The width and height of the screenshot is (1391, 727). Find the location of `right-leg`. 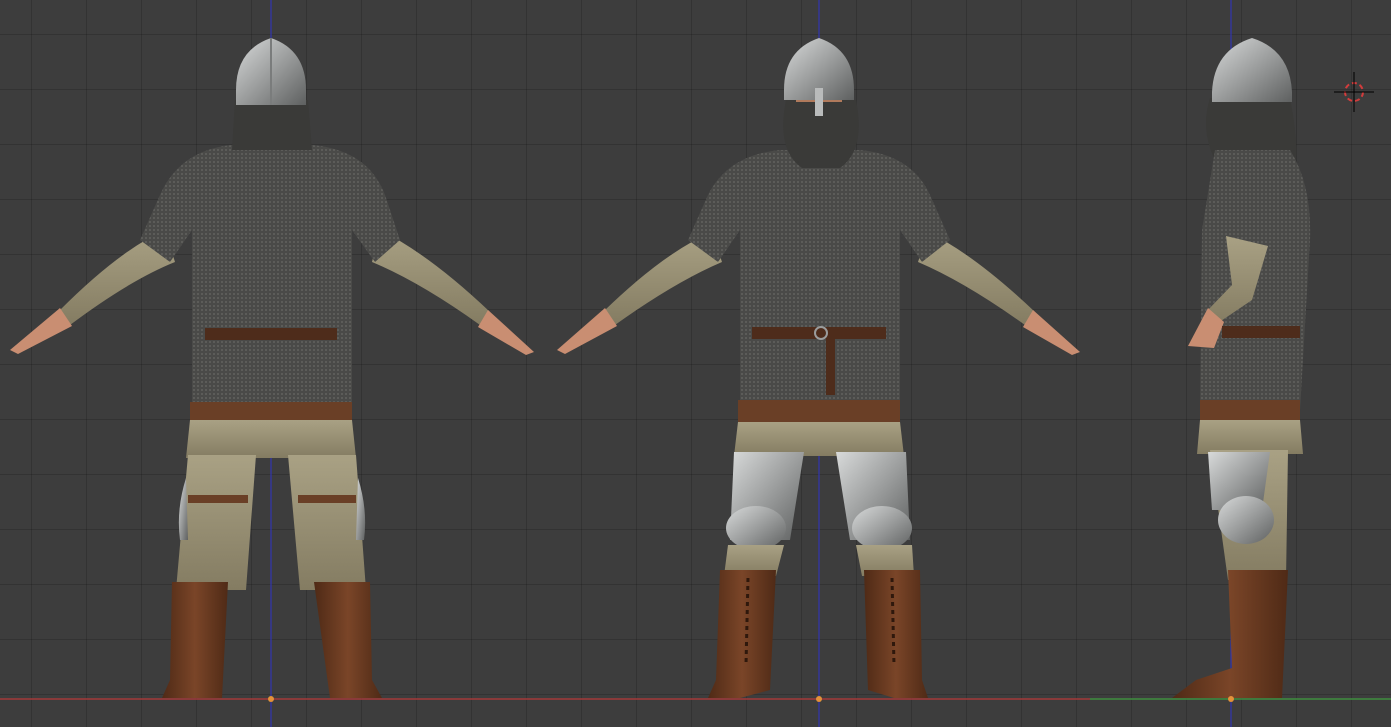

right-leg is located at coordinates (327, 522).